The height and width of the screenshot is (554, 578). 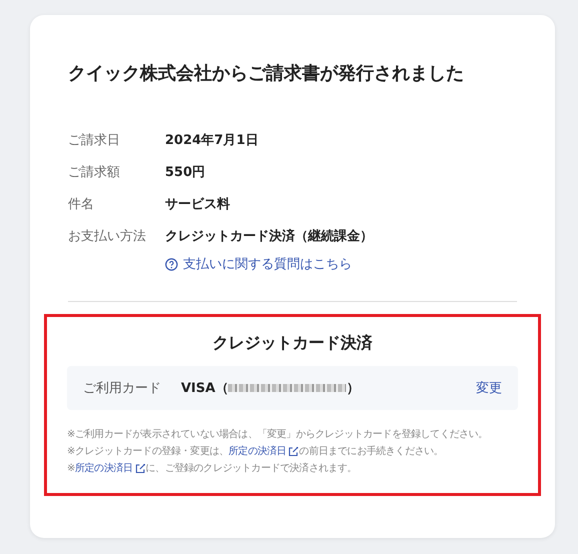 I want to click on note-text: ※ご利用カードが表示されていない場合は、「変更」からクレジットカードを登録してください。, so click(x=278, y=435).